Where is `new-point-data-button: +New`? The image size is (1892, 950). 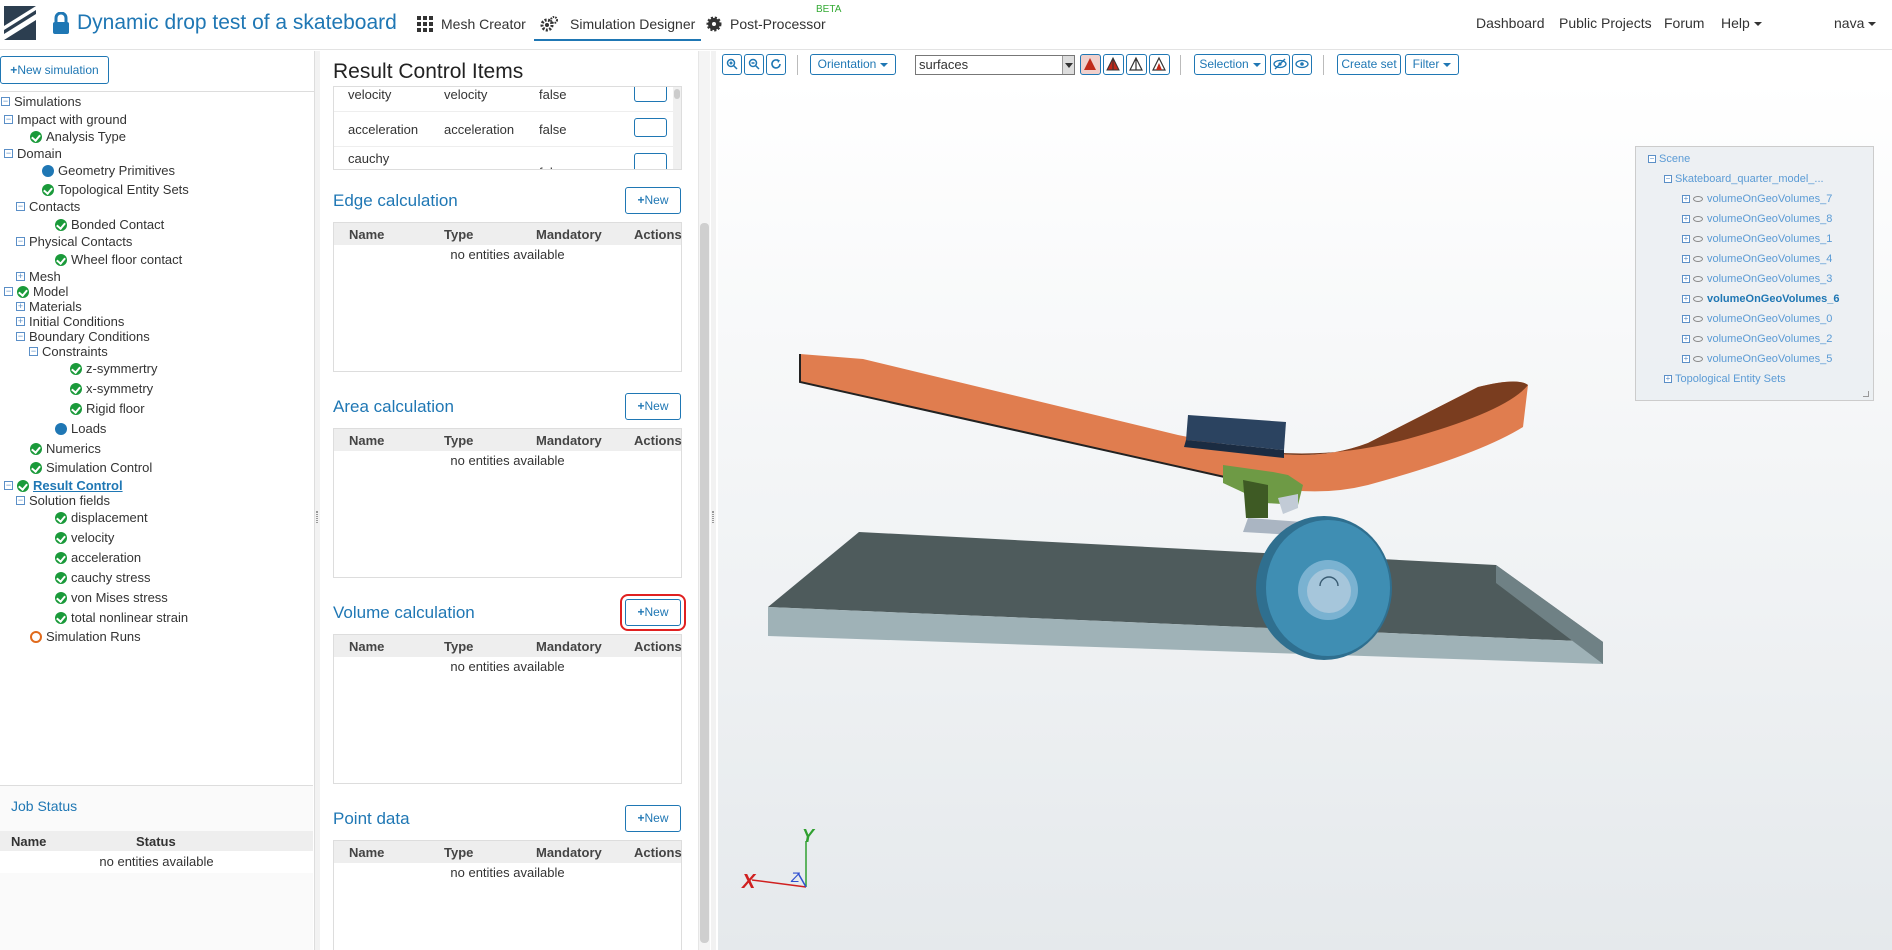
new-point-data-button: +New is located at coordinates (653, 818).